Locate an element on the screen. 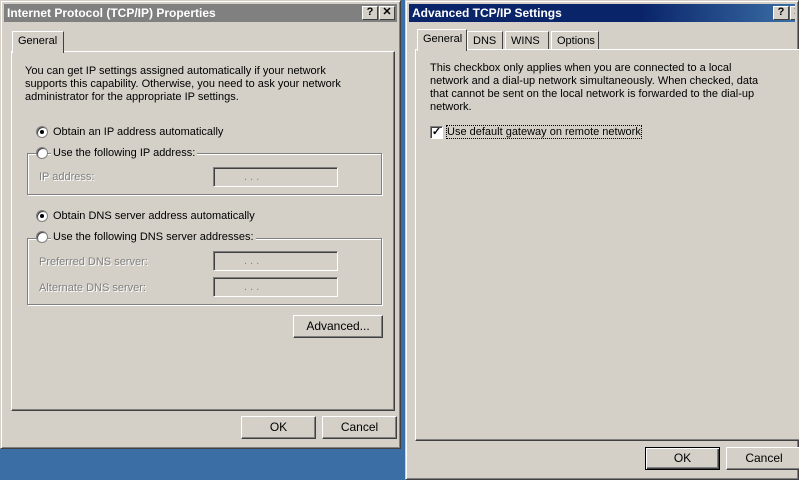  window-title: Advanced TCP/IP Settings is located at coordinates (487, 13).